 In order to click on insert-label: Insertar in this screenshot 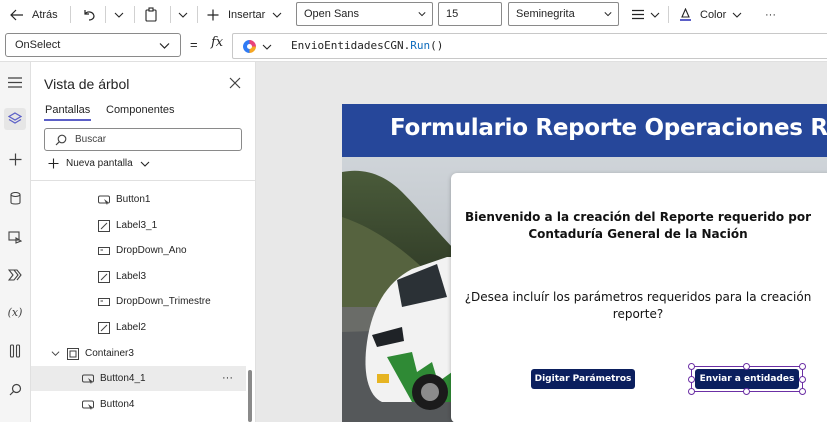, I will do `click(247, 14)`.